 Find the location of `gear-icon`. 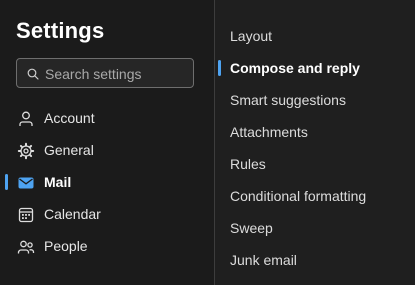

gear-icon is located at coordinates (26, 151).